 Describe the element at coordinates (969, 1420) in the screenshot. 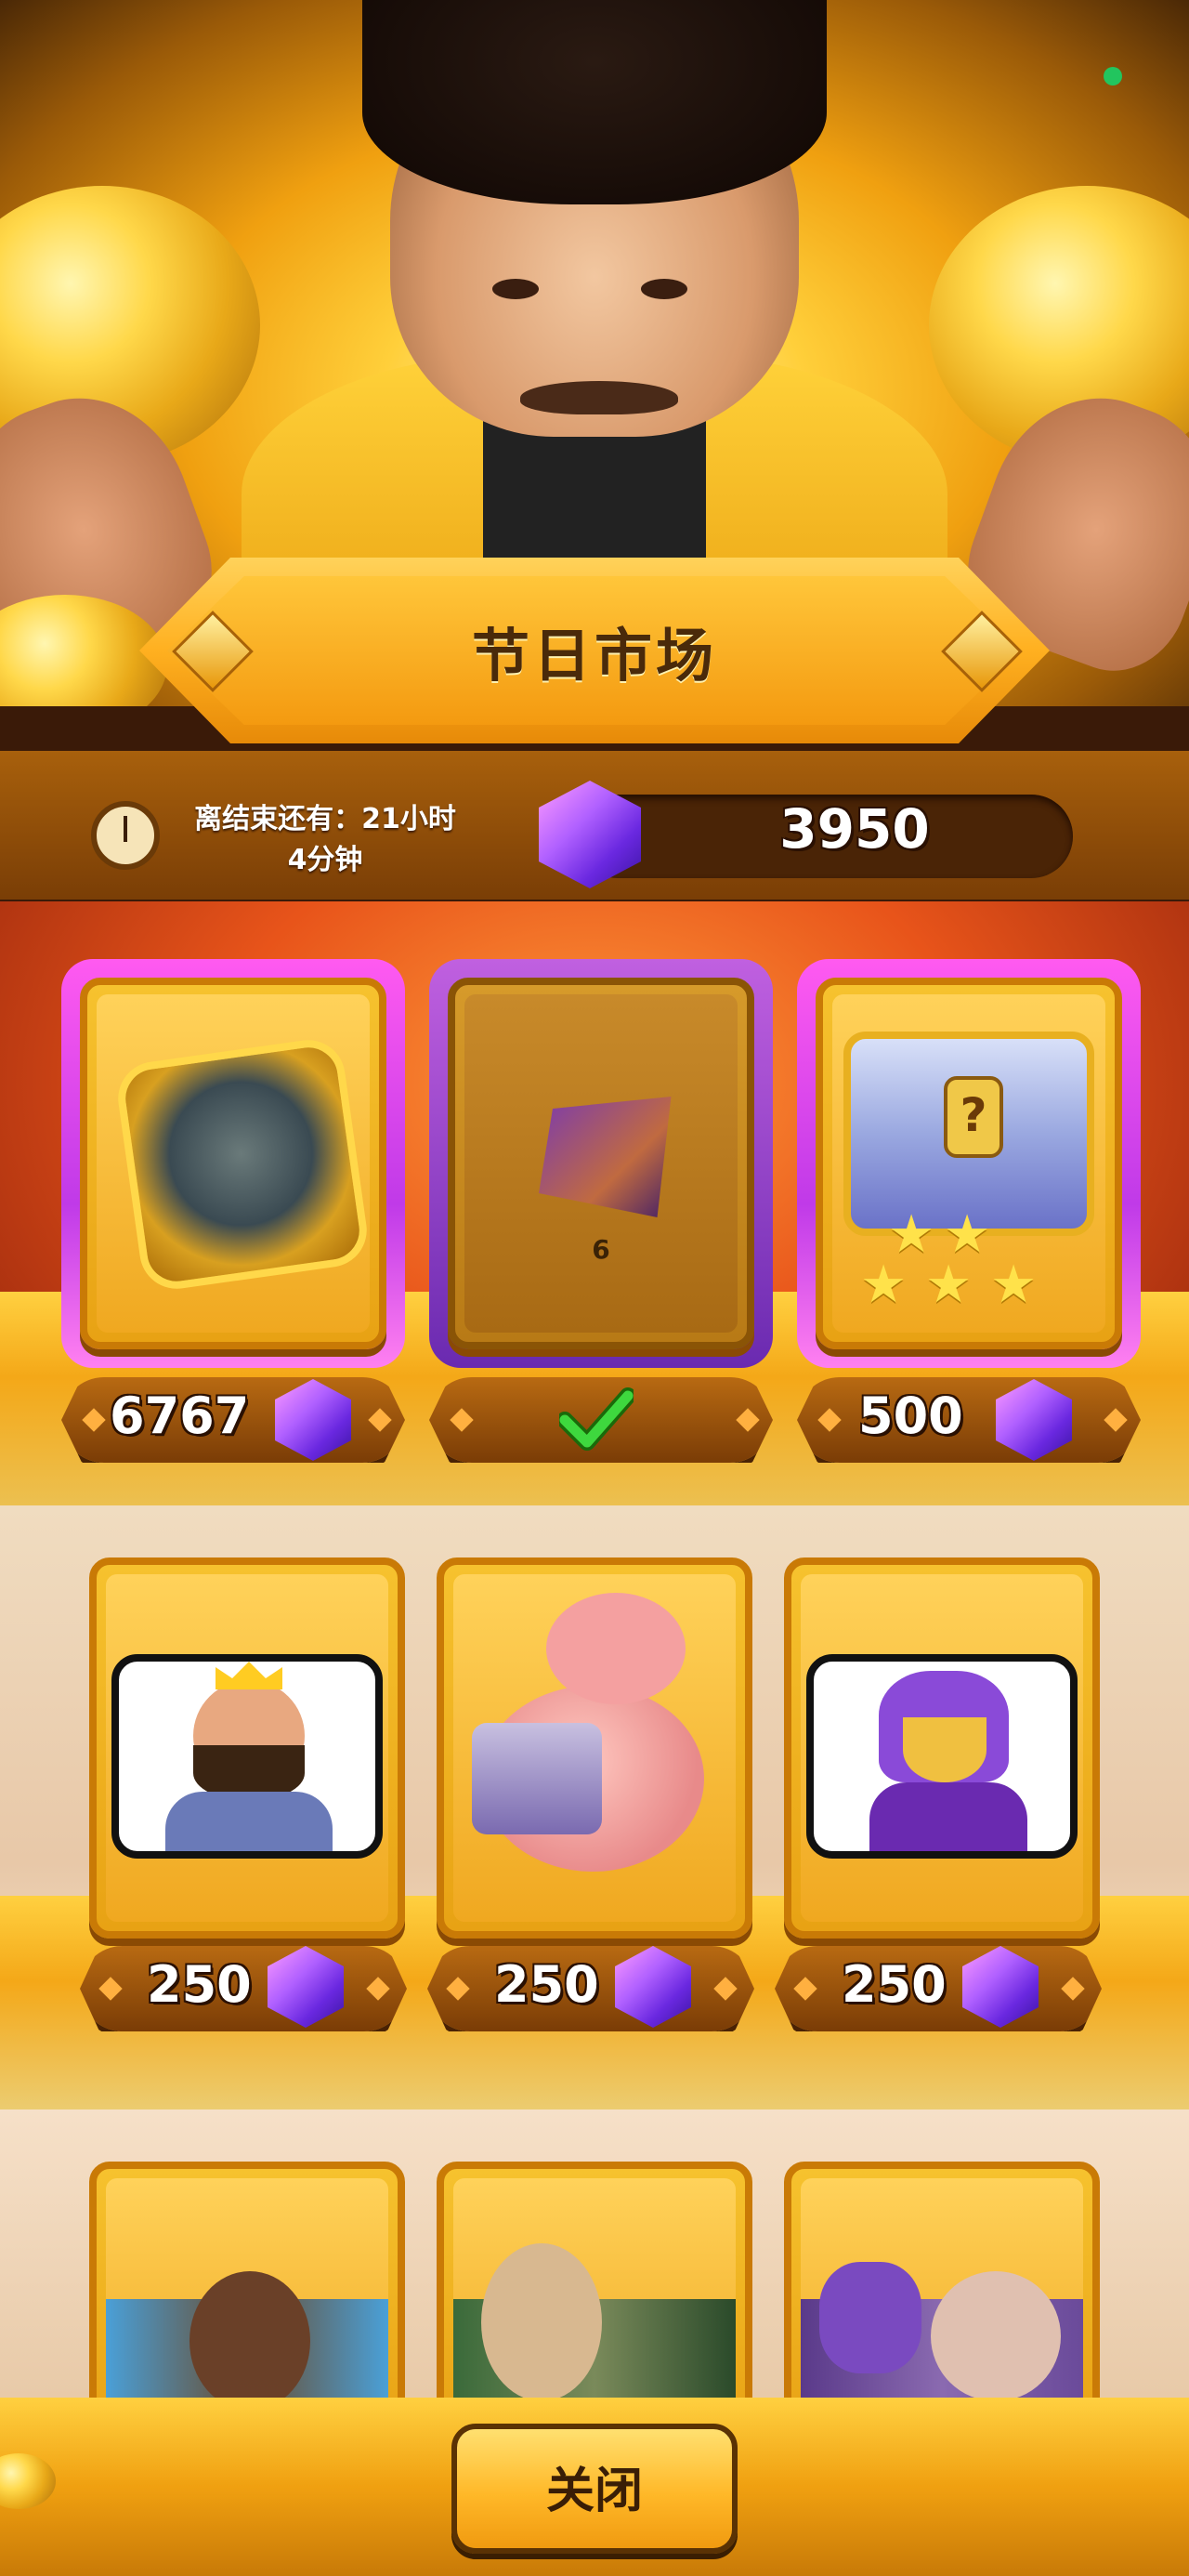

I see `price-tag` at that location.